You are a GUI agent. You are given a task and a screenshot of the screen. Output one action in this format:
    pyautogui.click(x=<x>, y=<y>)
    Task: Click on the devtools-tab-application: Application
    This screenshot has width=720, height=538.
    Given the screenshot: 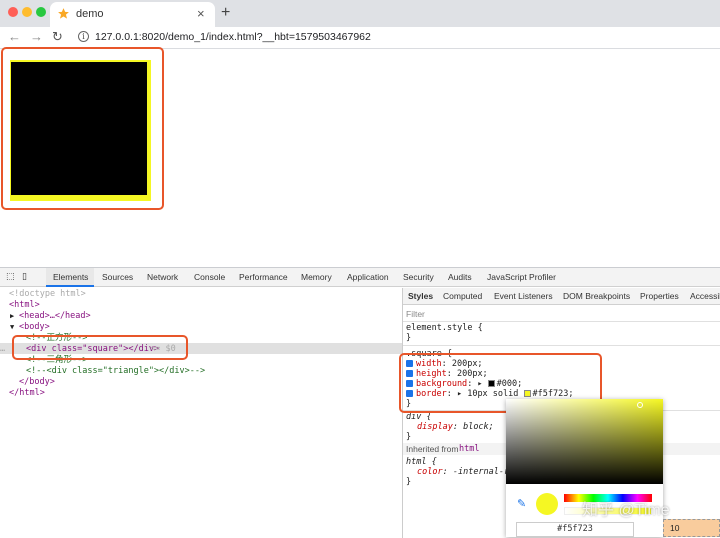 What is the action you would take?
    pyautogui.click(x=368, y=277)
    